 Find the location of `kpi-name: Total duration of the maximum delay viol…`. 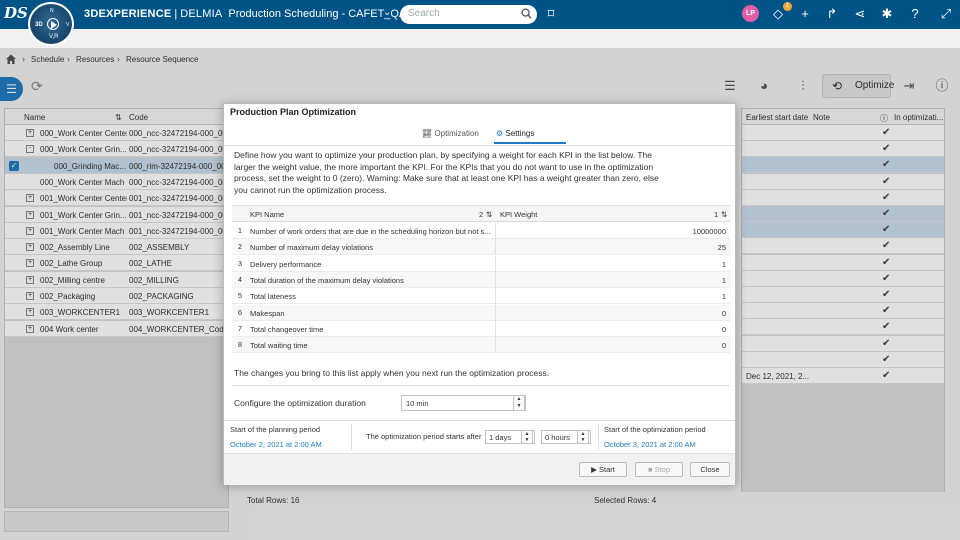

kpi-name: Total duration of the maximum delay viol… is located at coordinates (327, 280).